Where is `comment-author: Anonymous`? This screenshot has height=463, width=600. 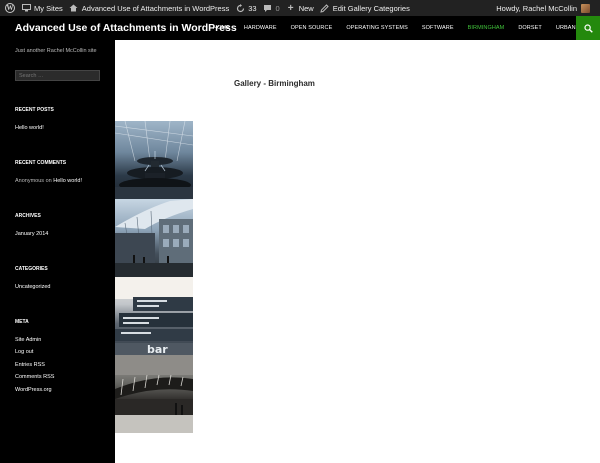
comment-author: Anonymous is located at coordinates (30, 181).